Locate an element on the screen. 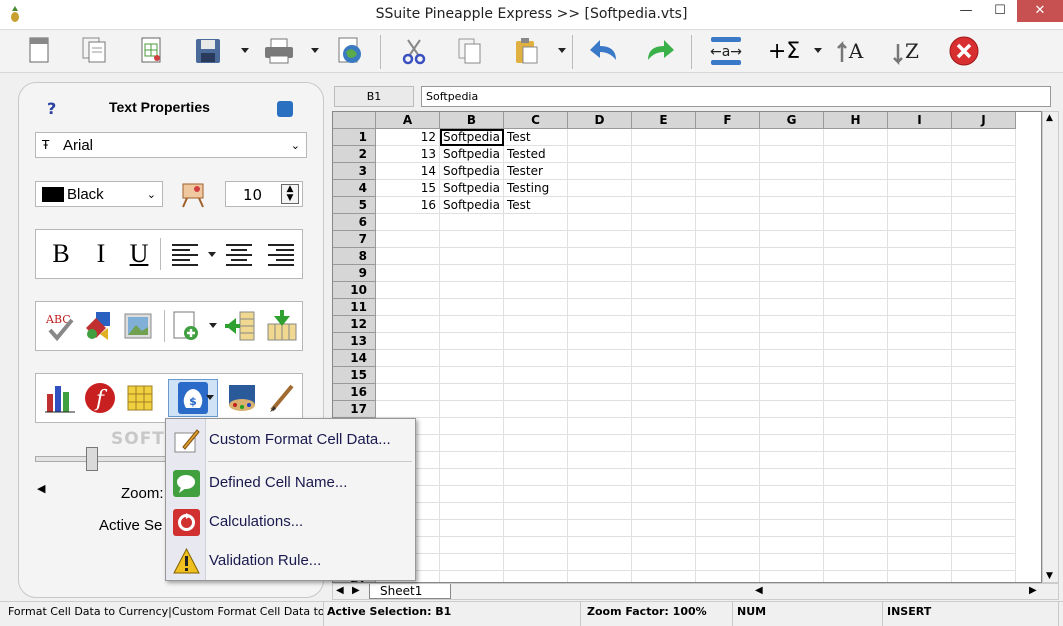 The width and height of the screenshot is (1063, 626). grid-cell: 12 is located at coordinates (408, 137).